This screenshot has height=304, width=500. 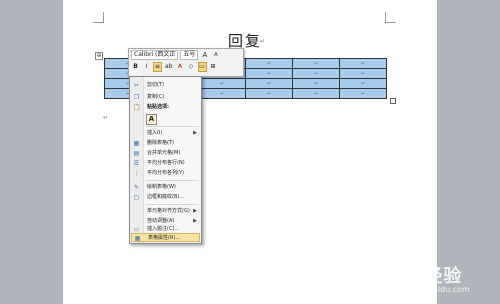 I want to click on bold-button: B, so click(x=135, y=67).